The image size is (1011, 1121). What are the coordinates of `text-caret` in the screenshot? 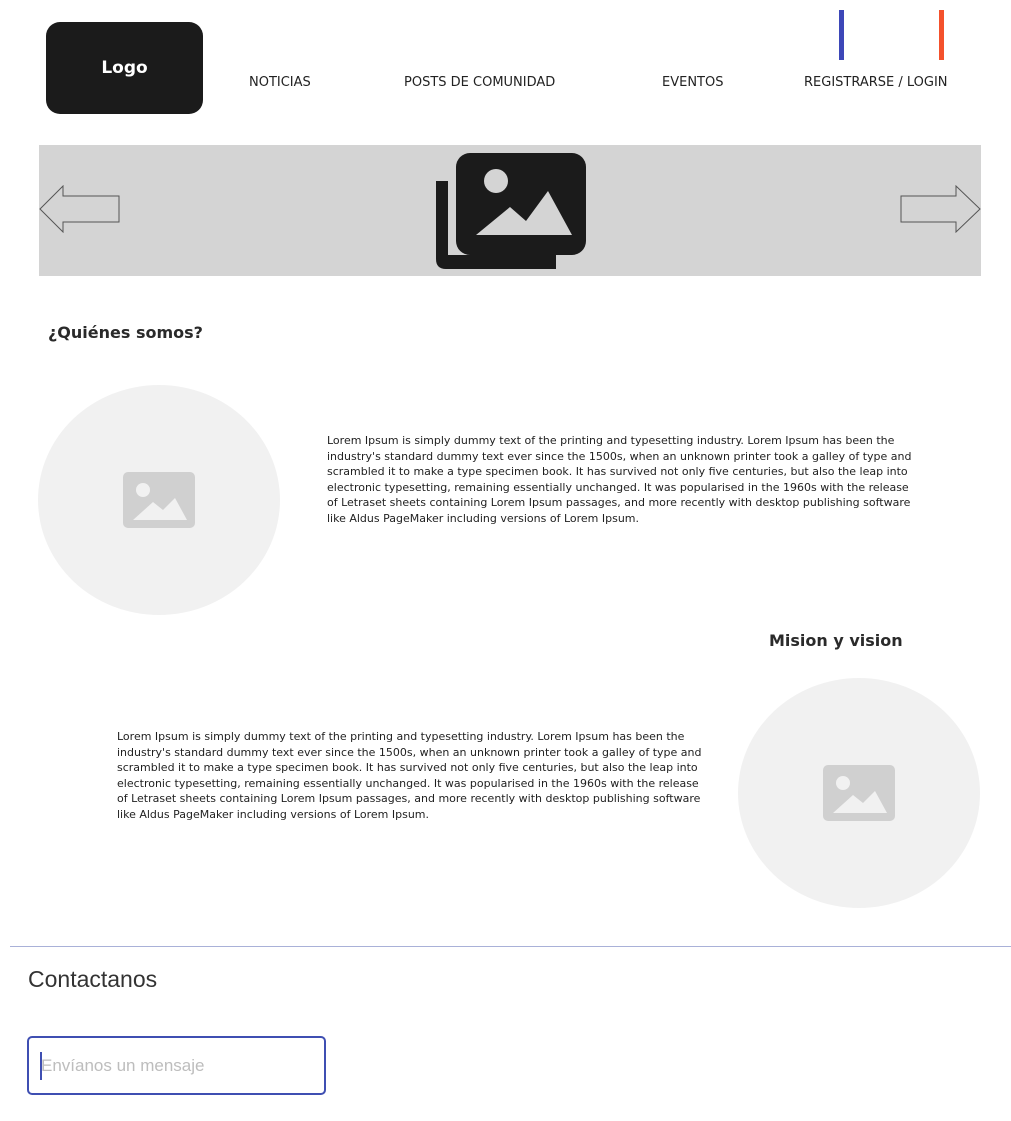 It's located at (41, 1066).